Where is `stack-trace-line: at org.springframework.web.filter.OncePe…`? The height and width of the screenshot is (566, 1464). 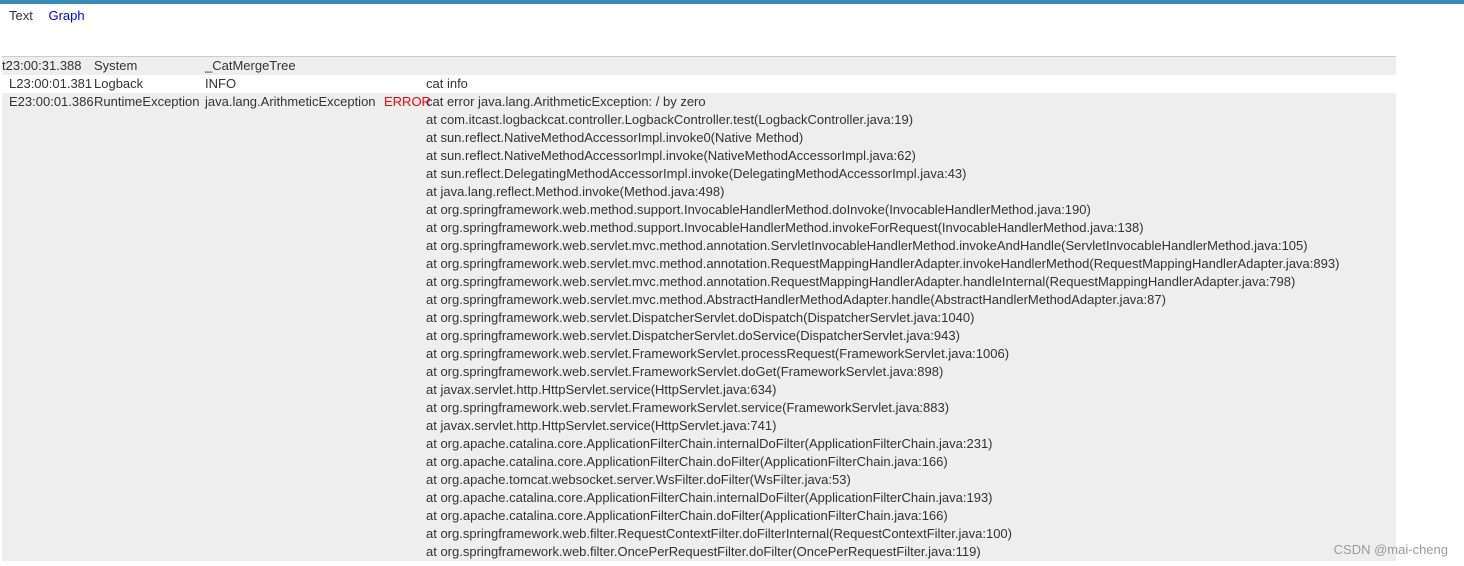
stack-trace-line: at org.springframework.web.filter.OncePe… is located at coordinates (703, 551).